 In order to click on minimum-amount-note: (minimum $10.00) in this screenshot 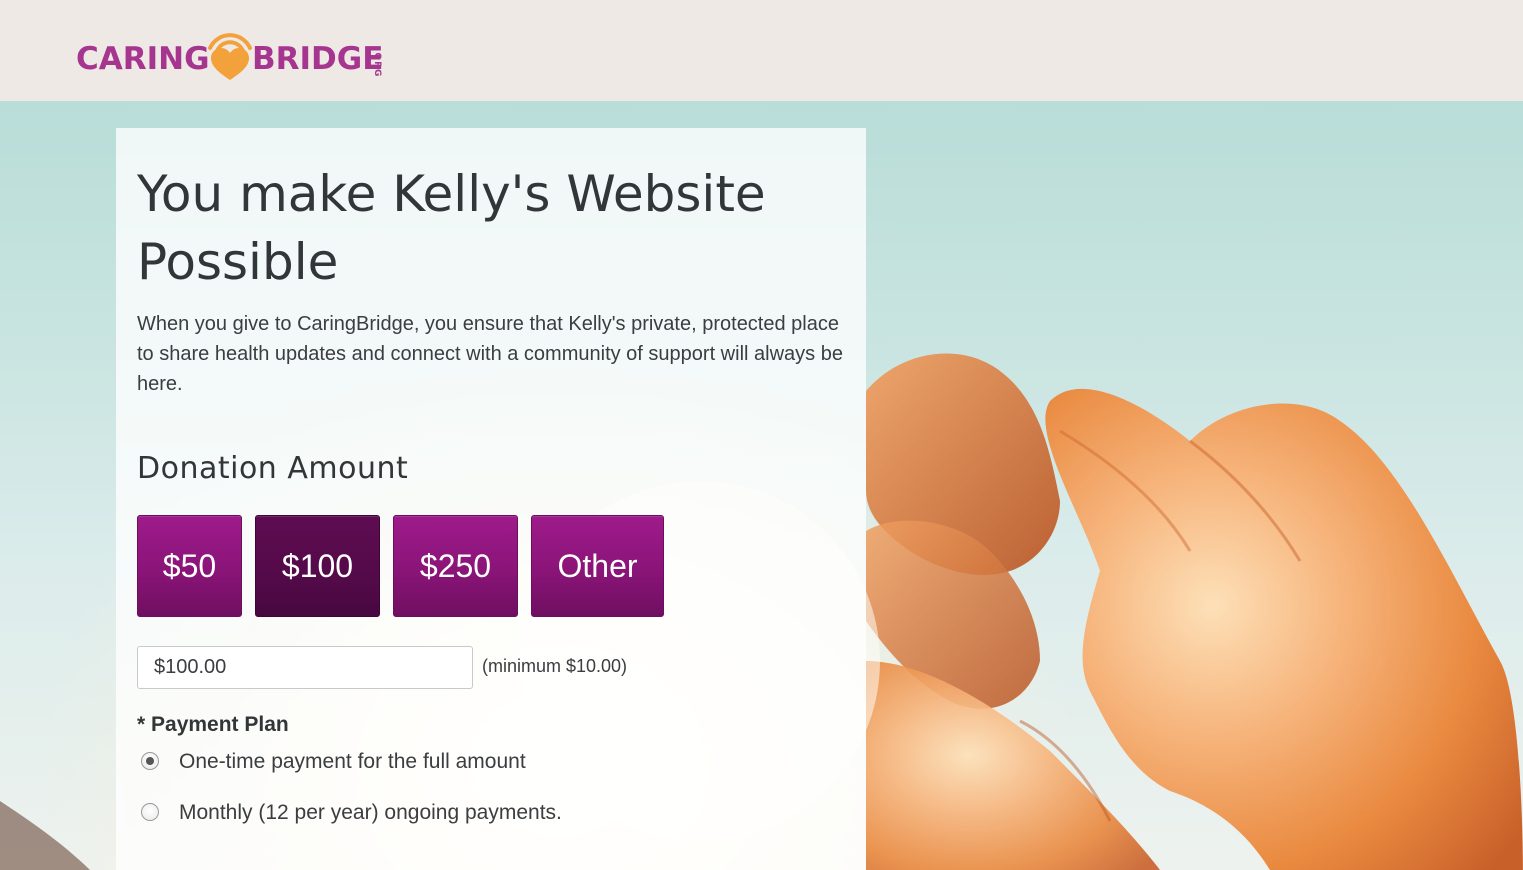, I will do `click(555, 666)`.